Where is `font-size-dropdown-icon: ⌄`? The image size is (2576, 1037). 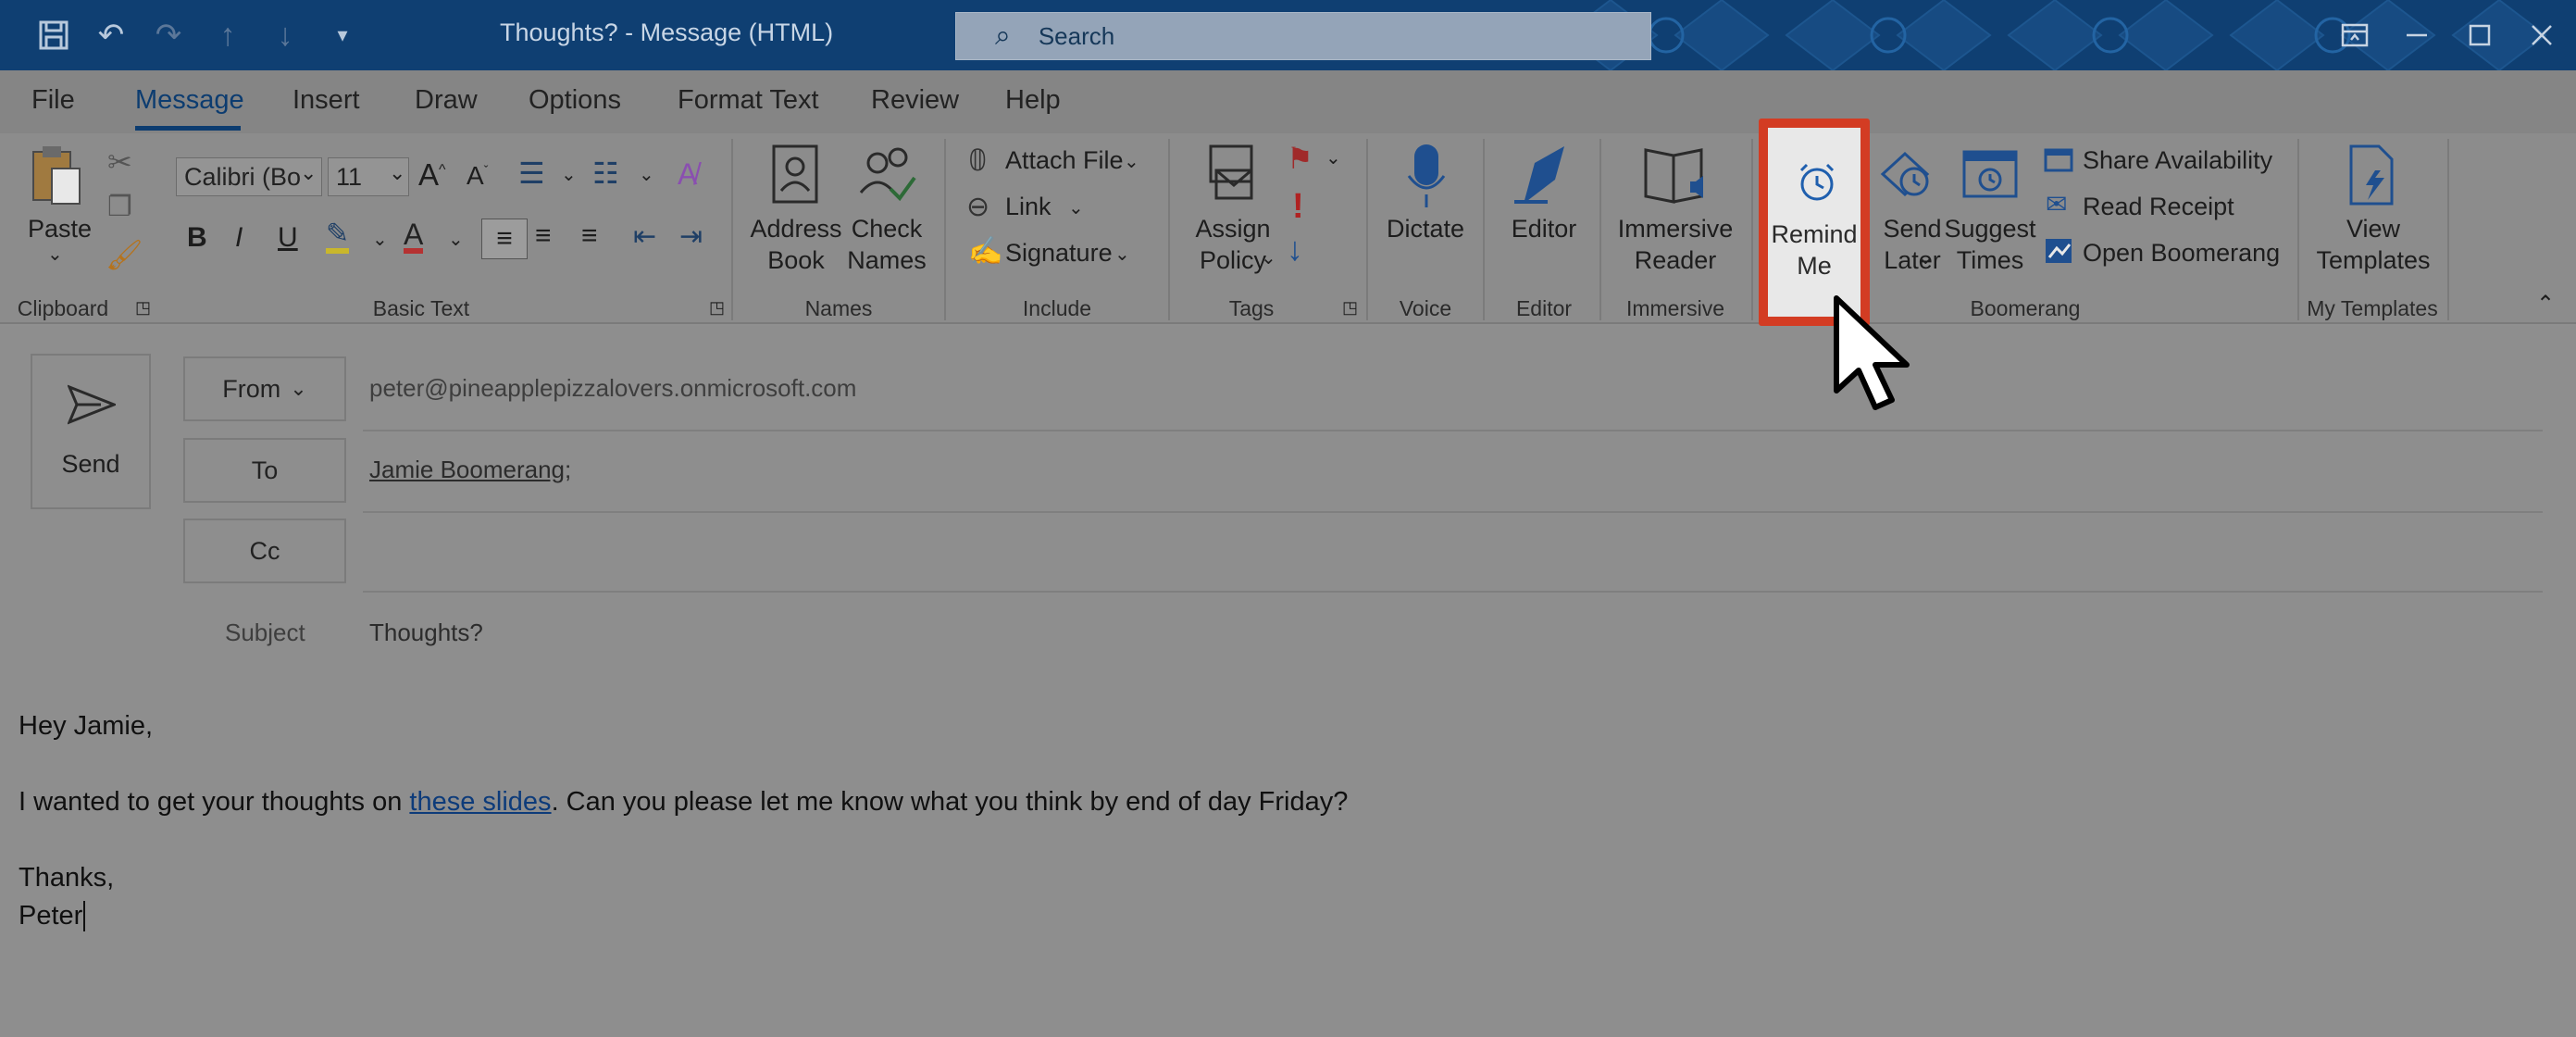
font-size-dropdown-icon: ⌄ is located at coordinates (397, 173).